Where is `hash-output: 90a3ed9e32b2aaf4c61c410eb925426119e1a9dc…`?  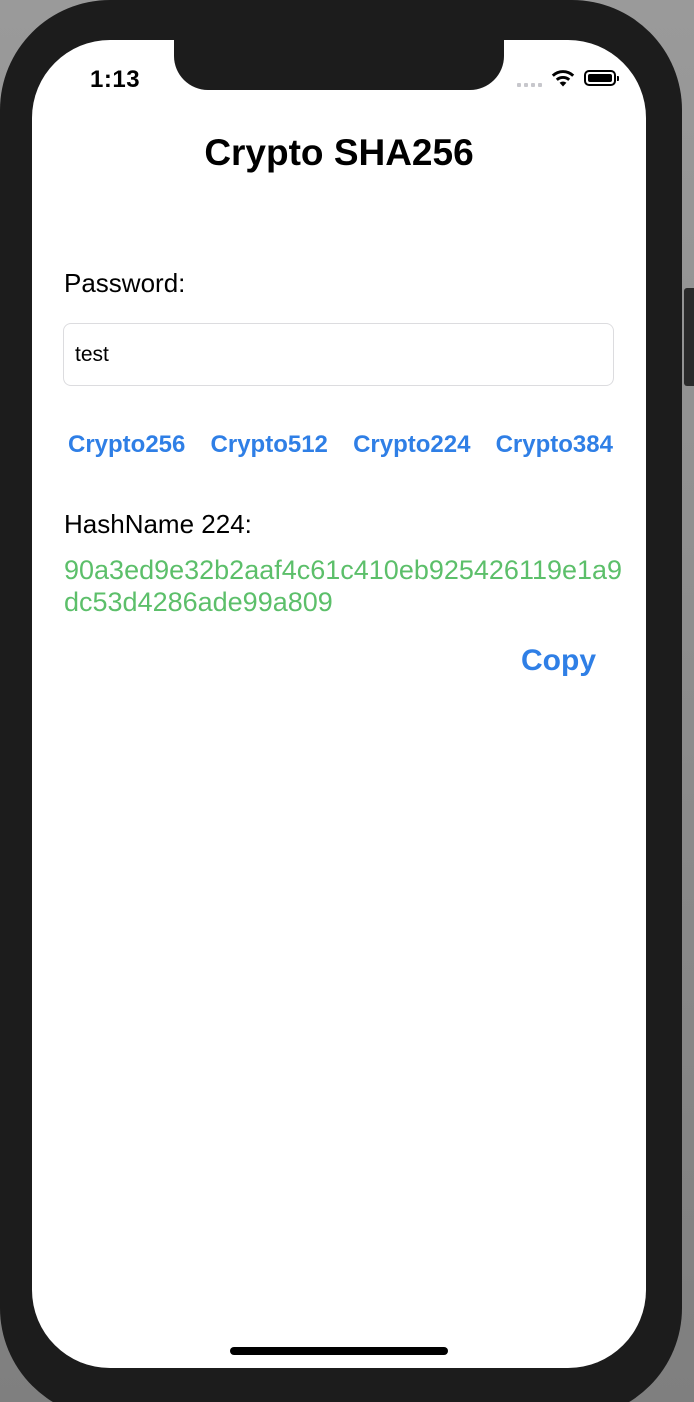
hash-output: 90a3ed9e32b2aaf4c61c410eb925426119e1a9dc… is located at coordinates (343, 586).